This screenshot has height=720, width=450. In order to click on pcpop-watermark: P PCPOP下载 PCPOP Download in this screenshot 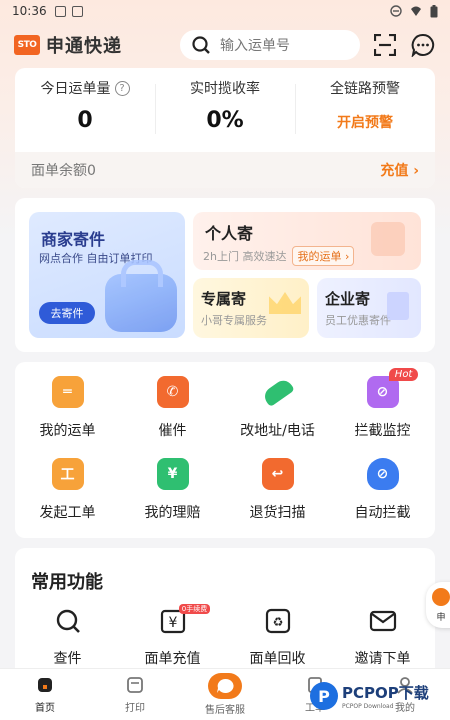, I will do `click(380, 696)`.